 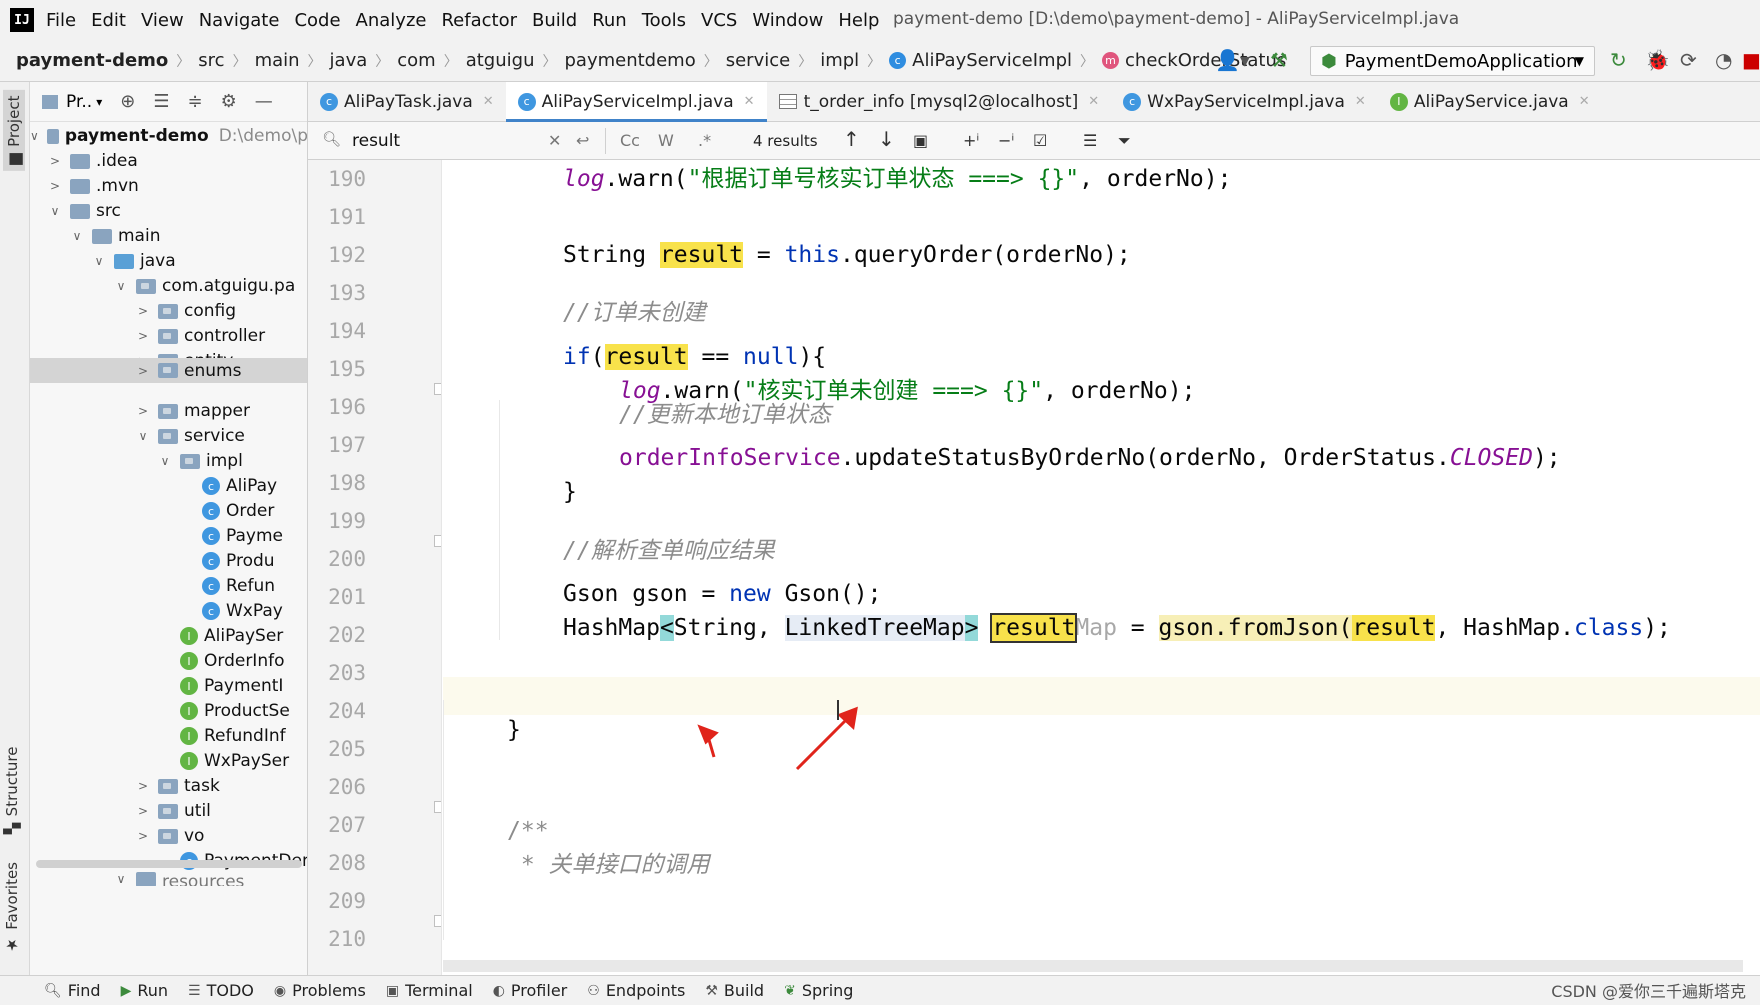 I want to click on debug-icon: 🐞, so click(x=1657, y=60).